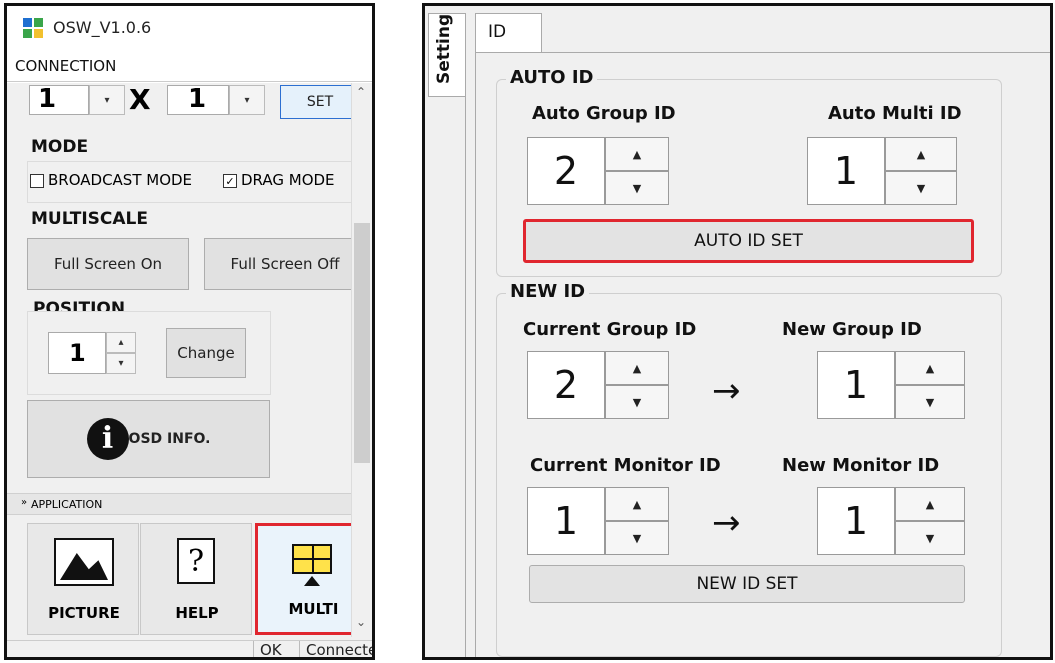  Describe the element at coordinates (107, 439) in the screenshot. I see `info-icon: i` at that location.